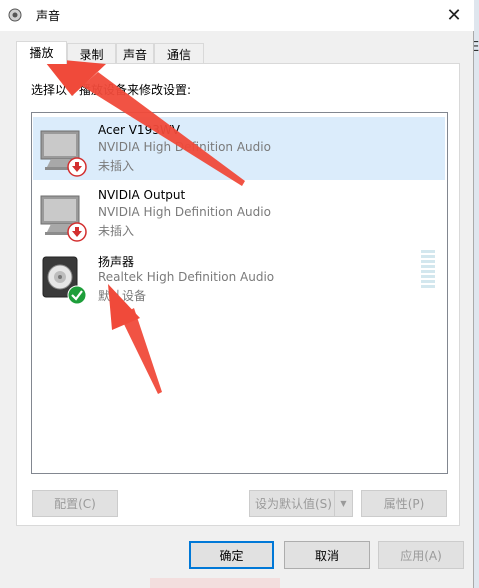 This screenshot has width=479, height=588. I want to click on set-default-label: 设为默认值(S), so click(293, 504).